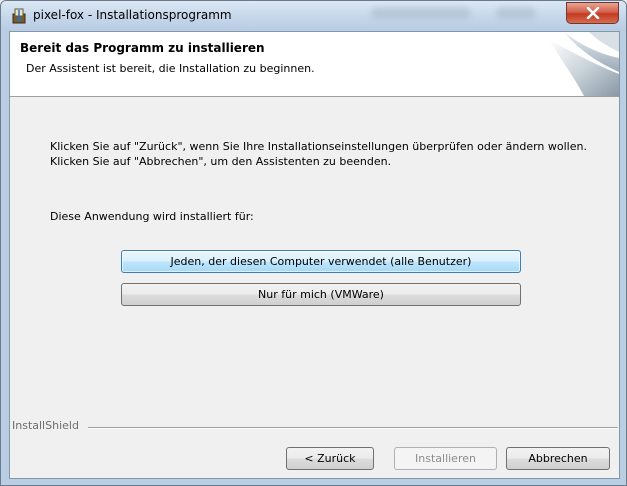 This screenshot has height=486, width=627. What do you see at coordinates (313, 16) in the screenshot?
I see `title-bar: pixel-fox - Installationsprogramm` at bounding box center [313, 16].